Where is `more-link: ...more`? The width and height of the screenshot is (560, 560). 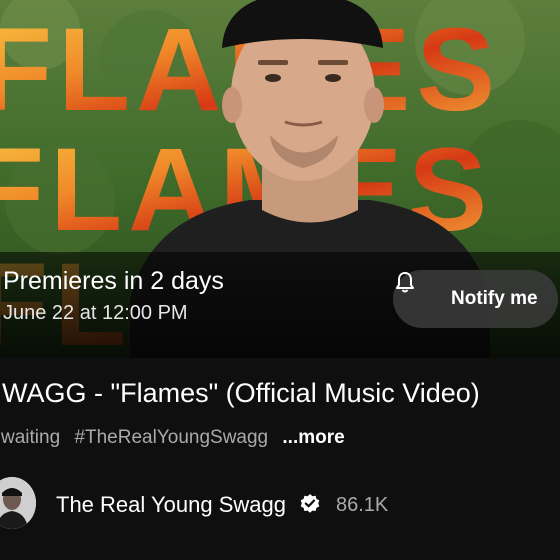 more-link: ...more is located at coordinates (313, 437).